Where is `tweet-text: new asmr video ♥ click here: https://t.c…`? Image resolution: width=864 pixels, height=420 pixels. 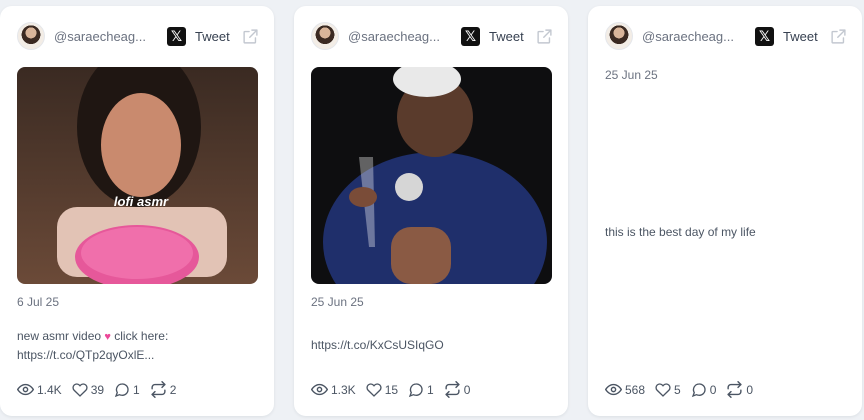
tweet-text: new asmr video ♥ click here: https://t.c… is located at coordinates (138, 345).